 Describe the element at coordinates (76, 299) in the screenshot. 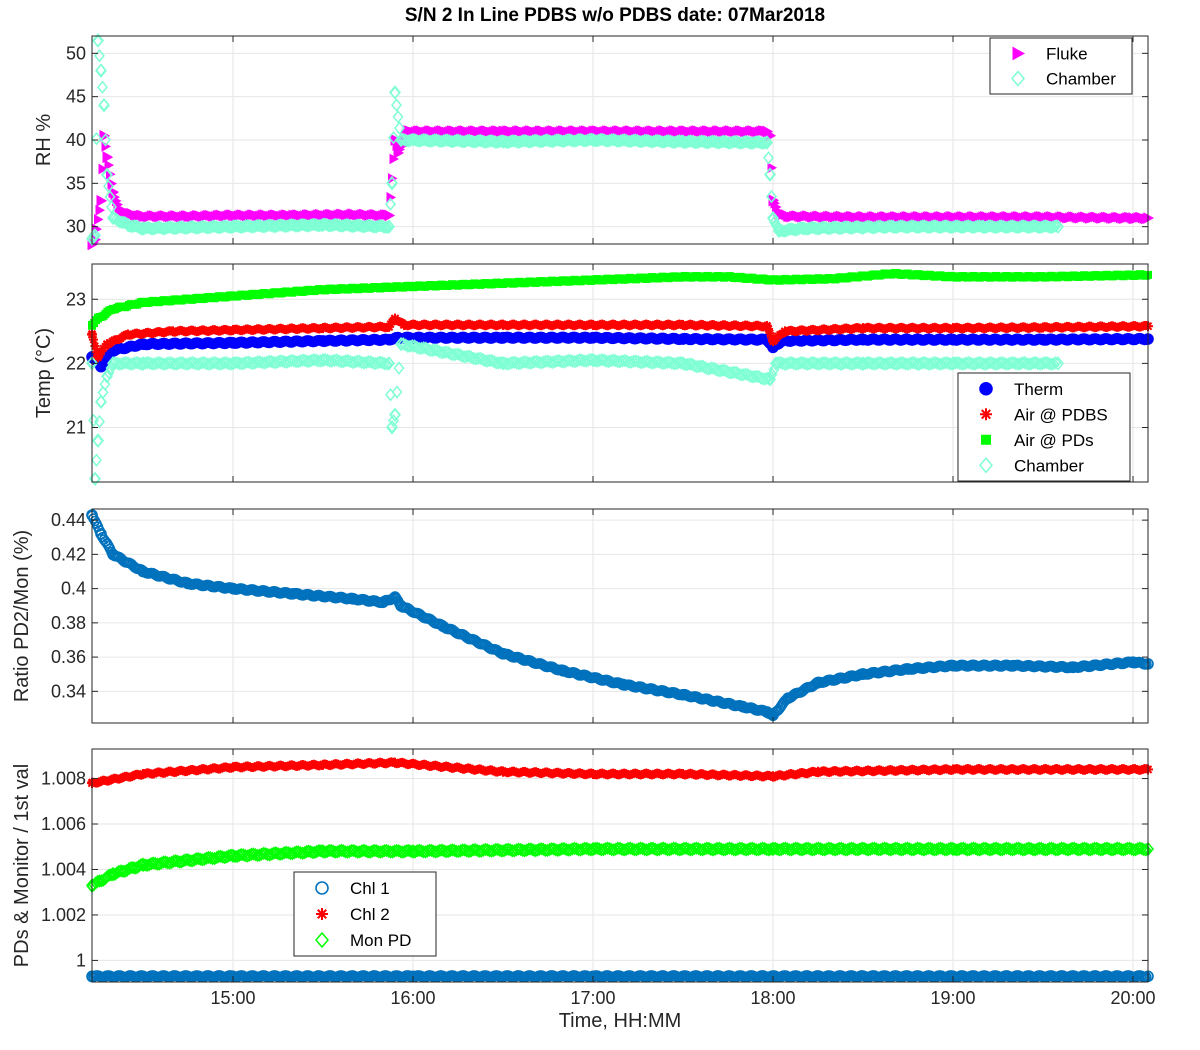

I see `y-tick-label: 23` at that location.